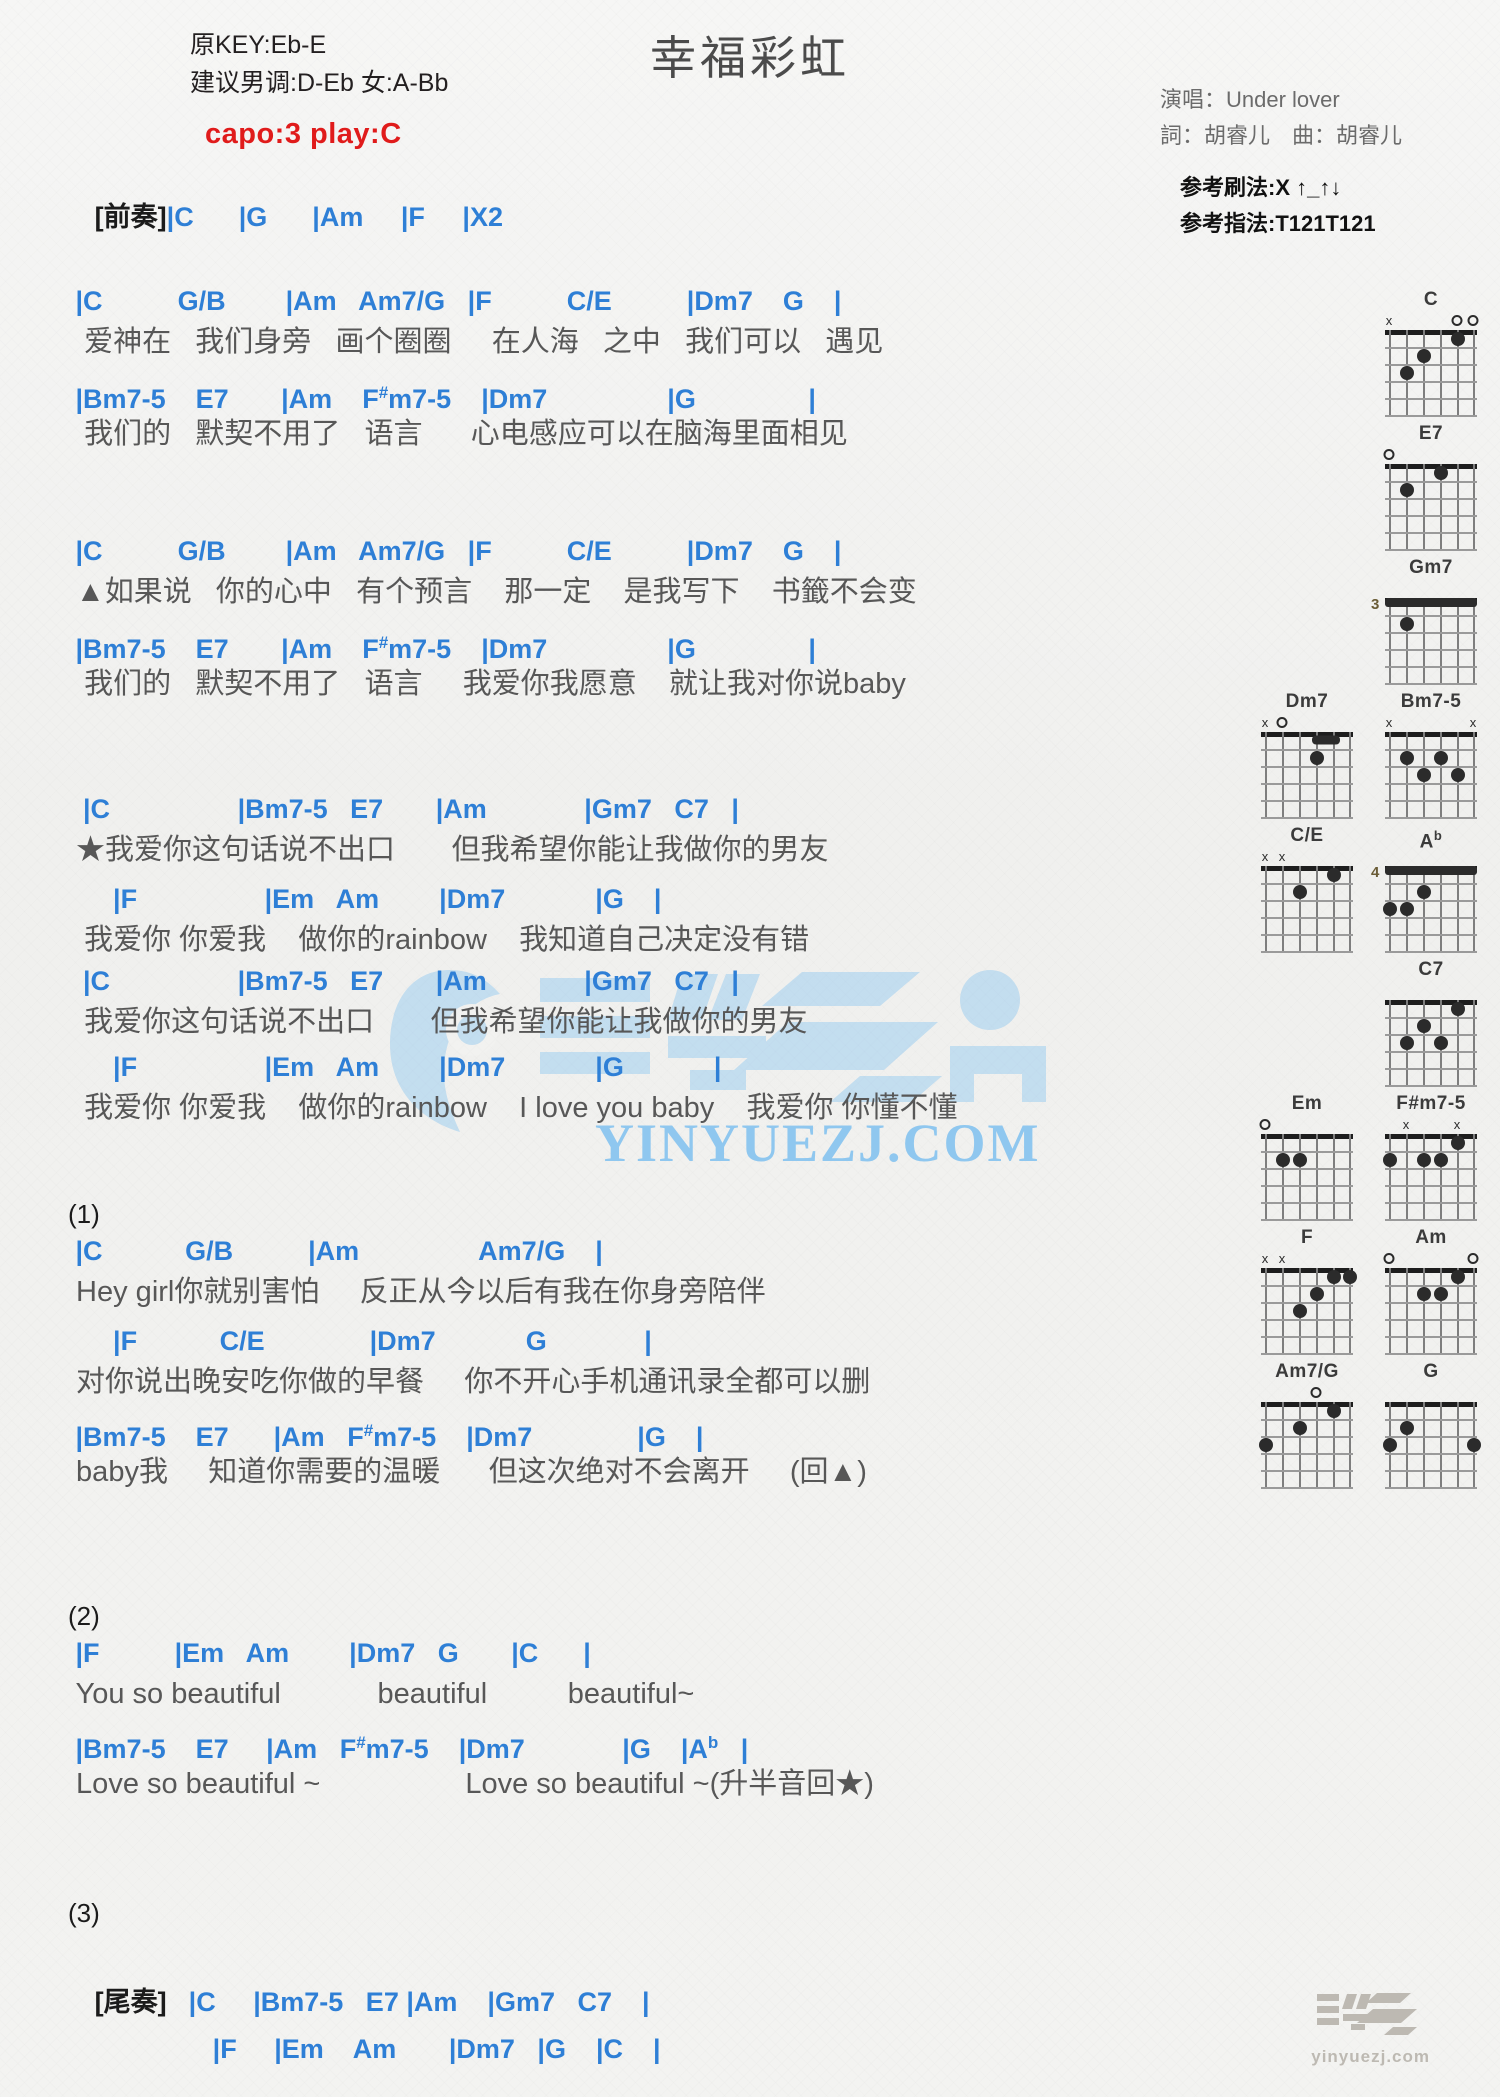 This screenshot has width=1500, height=2097. I want to click on chord-diagram-g: G, so click(1431, 1424).